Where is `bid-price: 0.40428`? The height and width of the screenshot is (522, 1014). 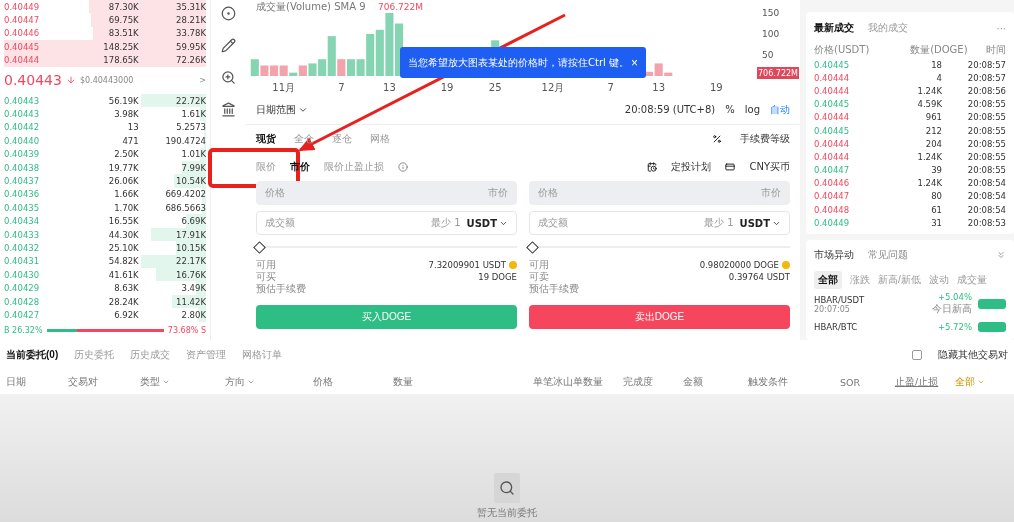 bid-price: 0.40428 is located at coordinates (22, 301).